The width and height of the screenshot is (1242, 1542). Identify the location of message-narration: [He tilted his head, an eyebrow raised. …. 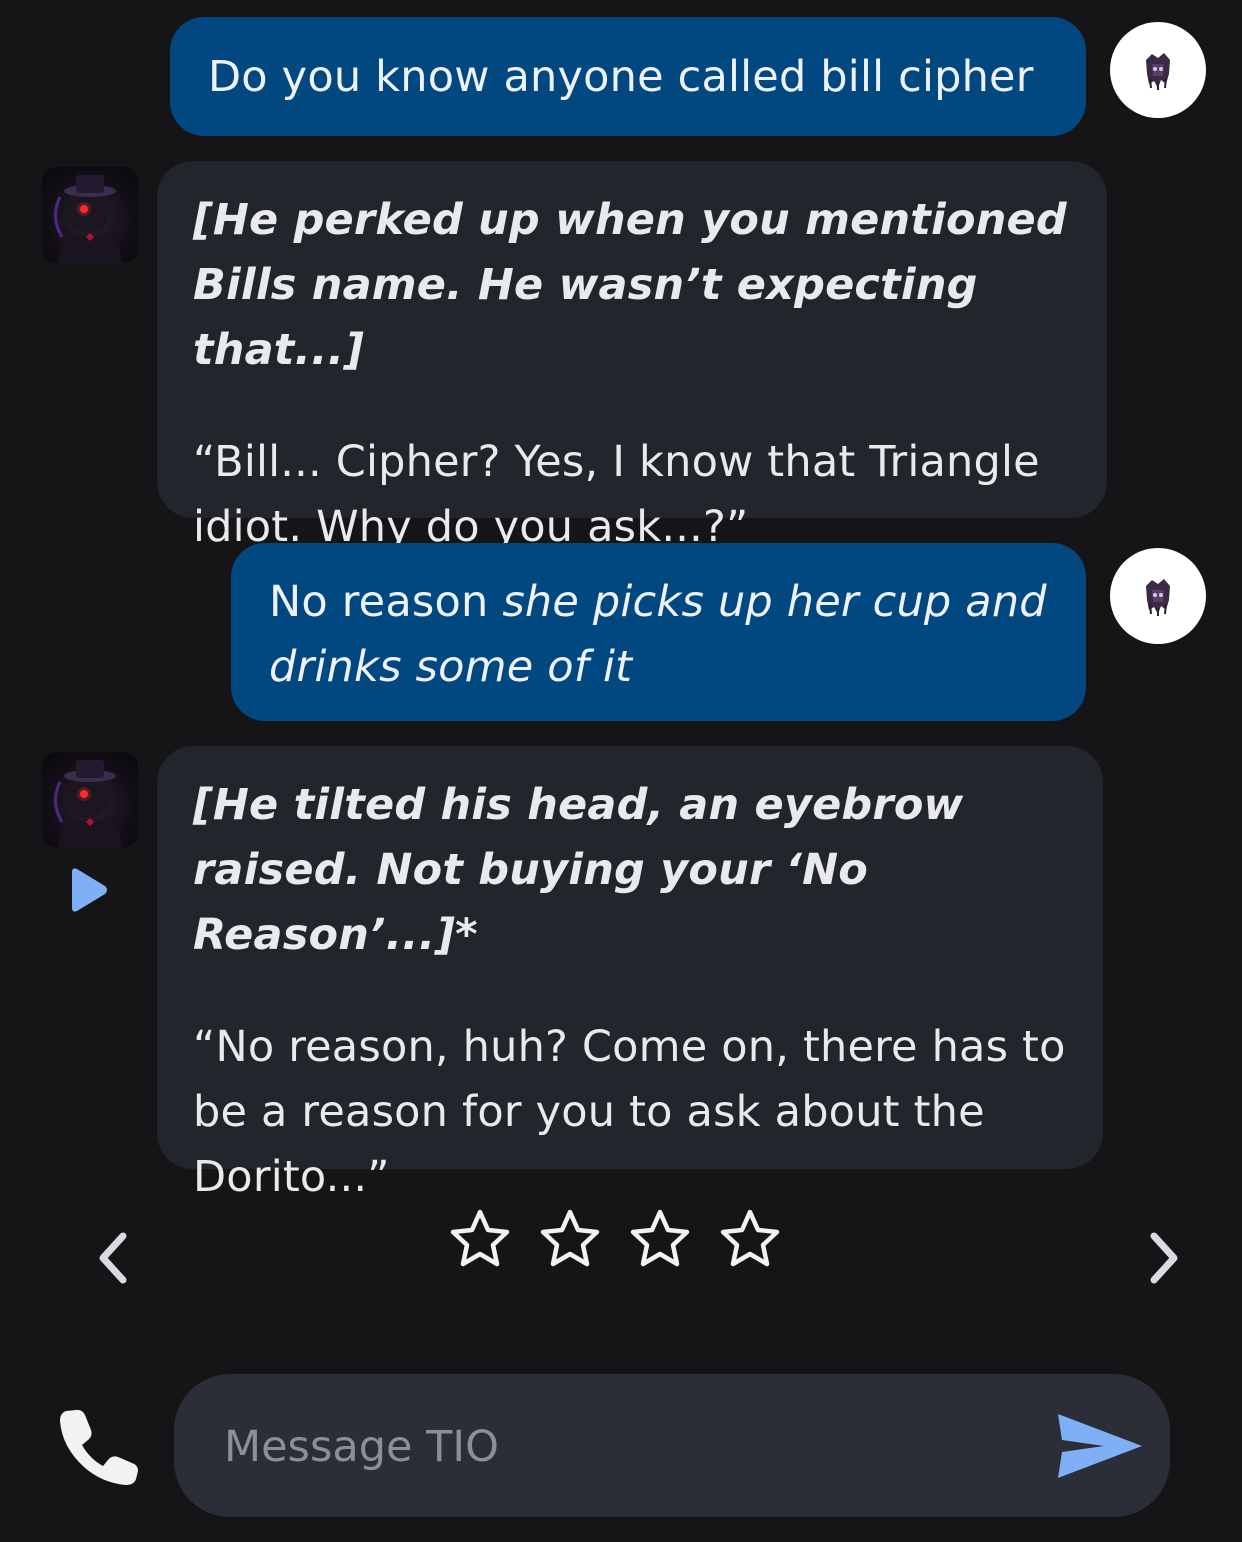
(578, 870).